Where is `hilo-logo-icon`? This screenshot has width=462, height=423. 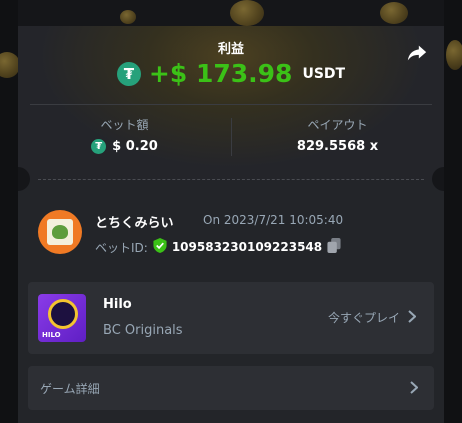 hilo-logo-icon is located at coordinates (63, 314).